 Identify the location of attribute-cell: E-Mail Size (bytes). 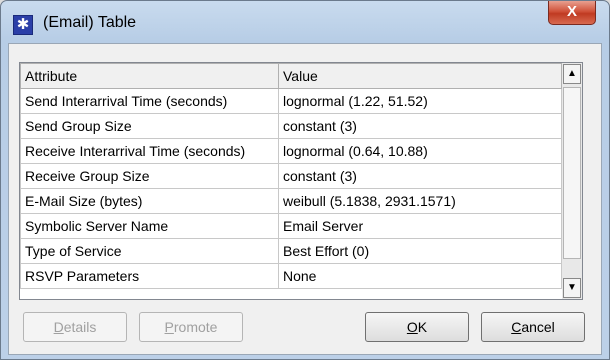
(149, 201).